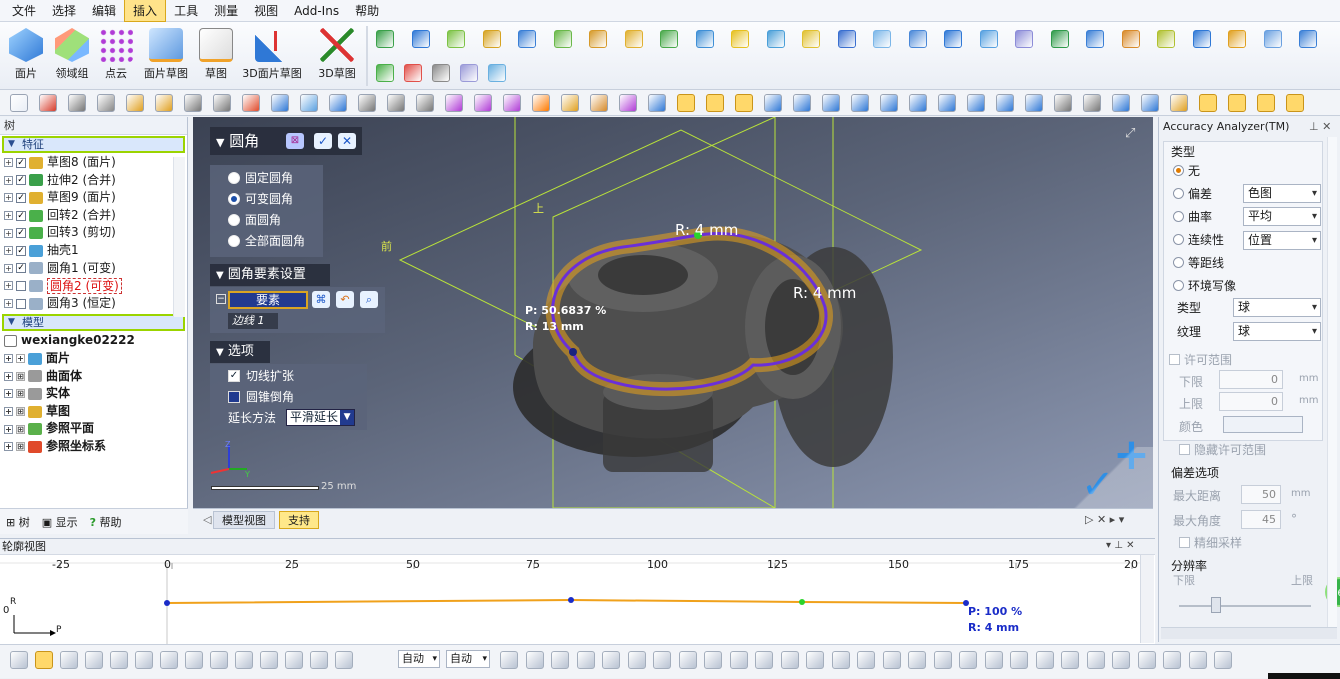 The height and width of the screenshot is (679, 1340). I want to click on model-item: + ⊞ 草图, so click(93, 412).